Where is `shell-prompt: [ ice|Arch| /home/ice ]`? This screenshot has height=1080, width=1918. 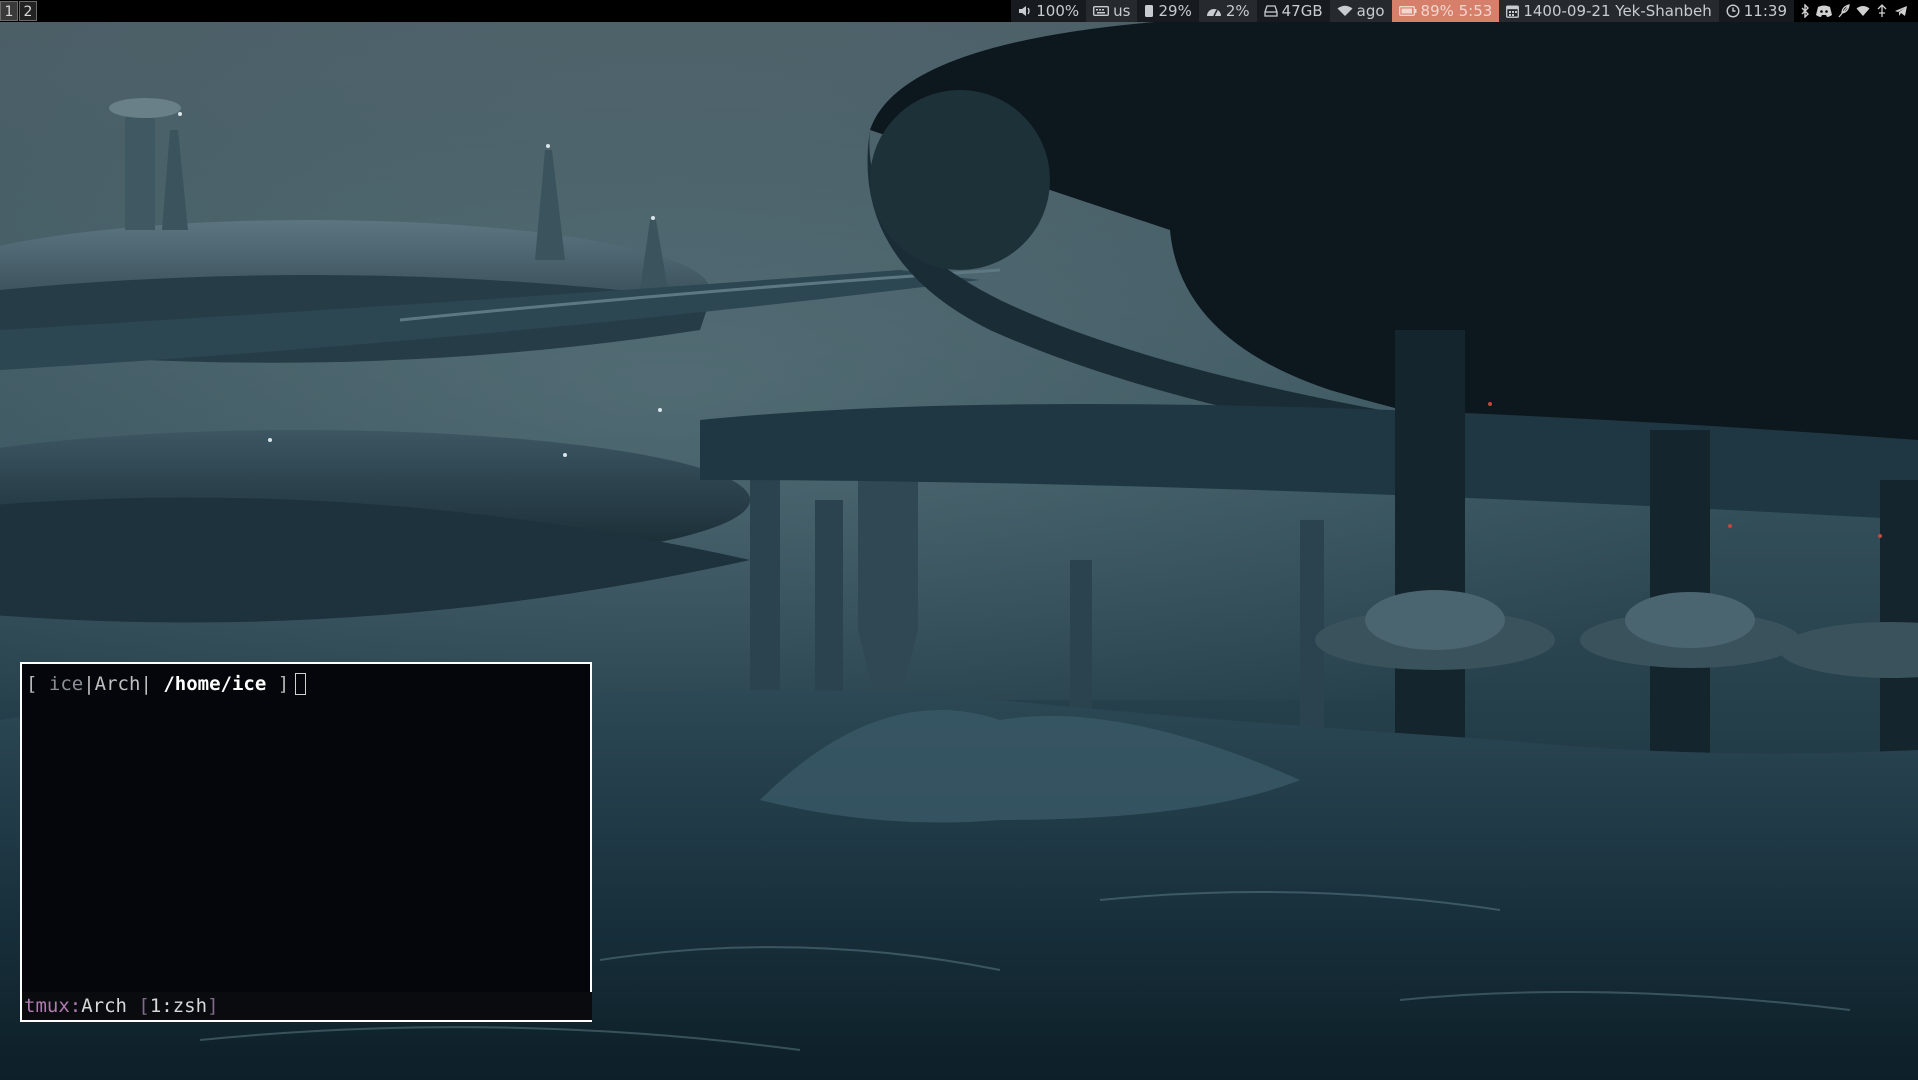
shell-prompt: [ ice|Arch| /home/ice ] is located at coordinates (166, 684).